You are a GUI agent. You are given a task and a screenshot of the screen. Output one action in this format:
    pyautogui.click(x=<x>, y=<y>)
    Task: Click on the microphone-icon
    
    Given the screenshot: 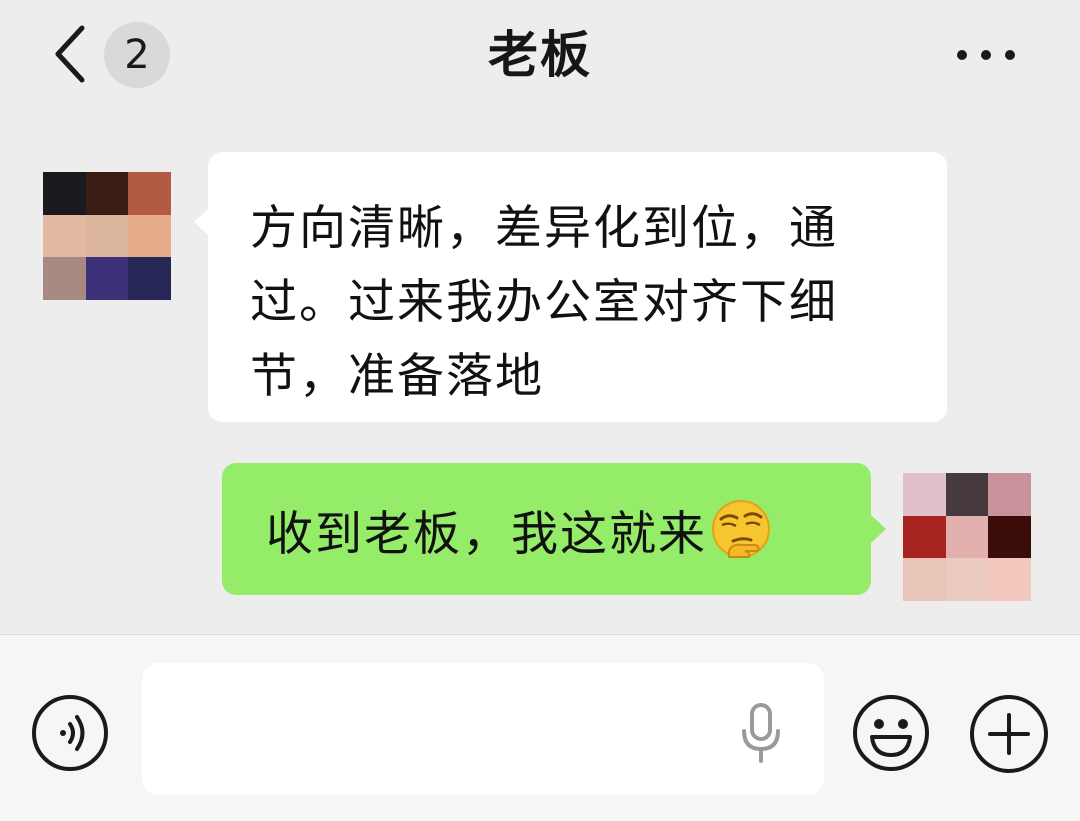 What is the action you would take?
    pyautogui.click(x=761, y=733)
    